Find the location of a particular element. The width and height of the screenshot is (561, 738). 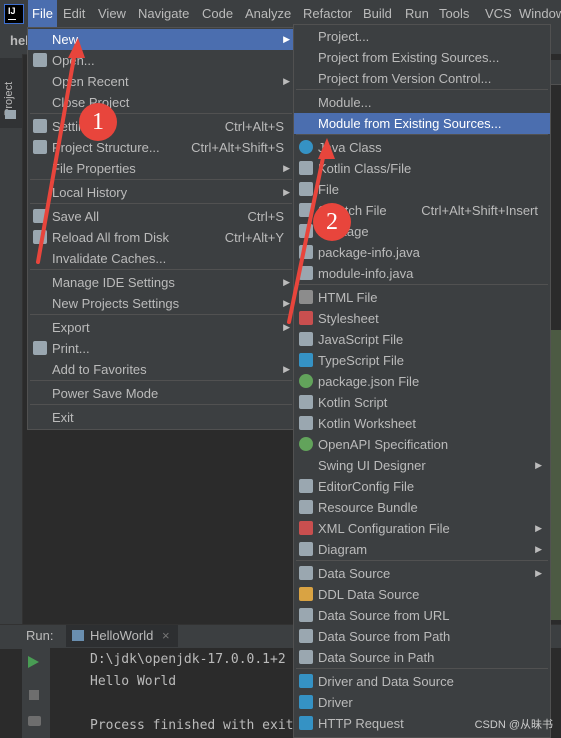

annotation-marker-2: 2 is located at coordinates (332, 222).